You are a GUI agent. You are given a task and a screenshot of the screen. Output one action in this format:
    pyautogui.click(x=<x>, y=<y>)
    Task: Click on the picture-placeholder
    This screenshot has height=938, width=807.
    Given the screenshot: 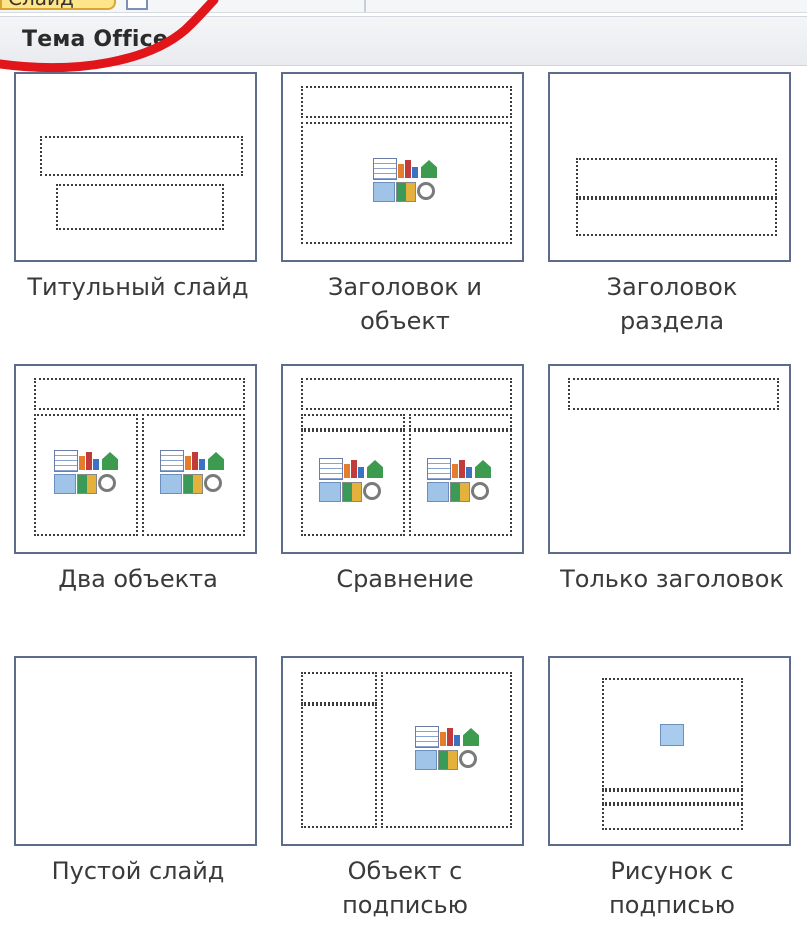 What is the action you would take?
    pyautogui.click(x=672, y=734)
    